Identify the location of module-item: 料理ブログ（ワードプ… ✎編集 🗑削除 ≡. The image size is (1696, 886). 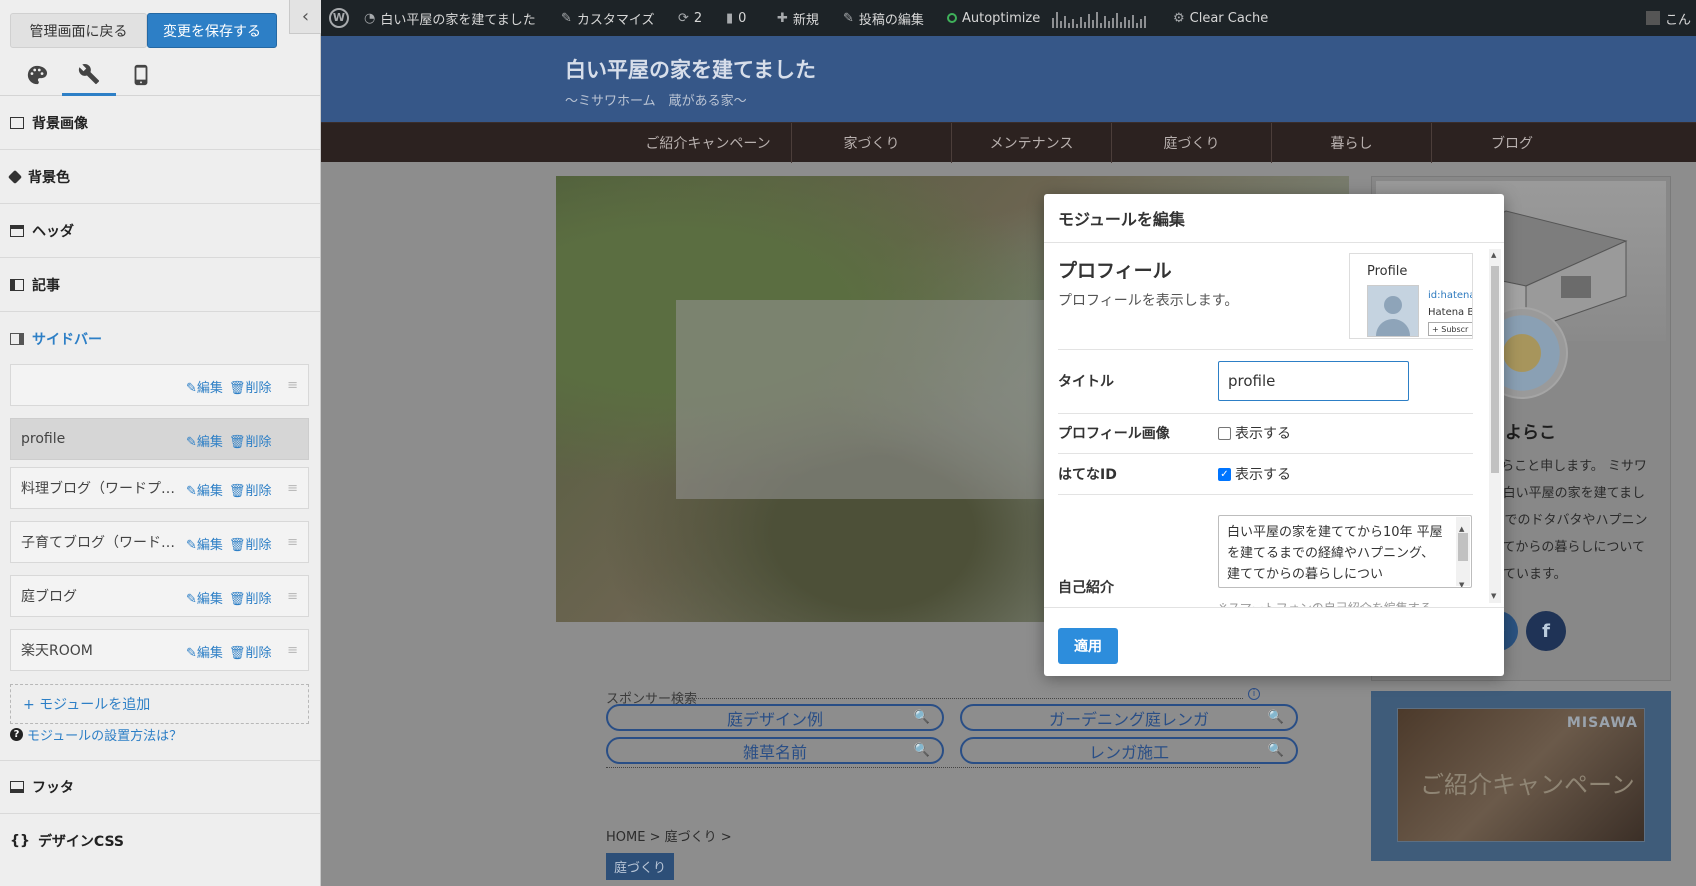
(159, 488).